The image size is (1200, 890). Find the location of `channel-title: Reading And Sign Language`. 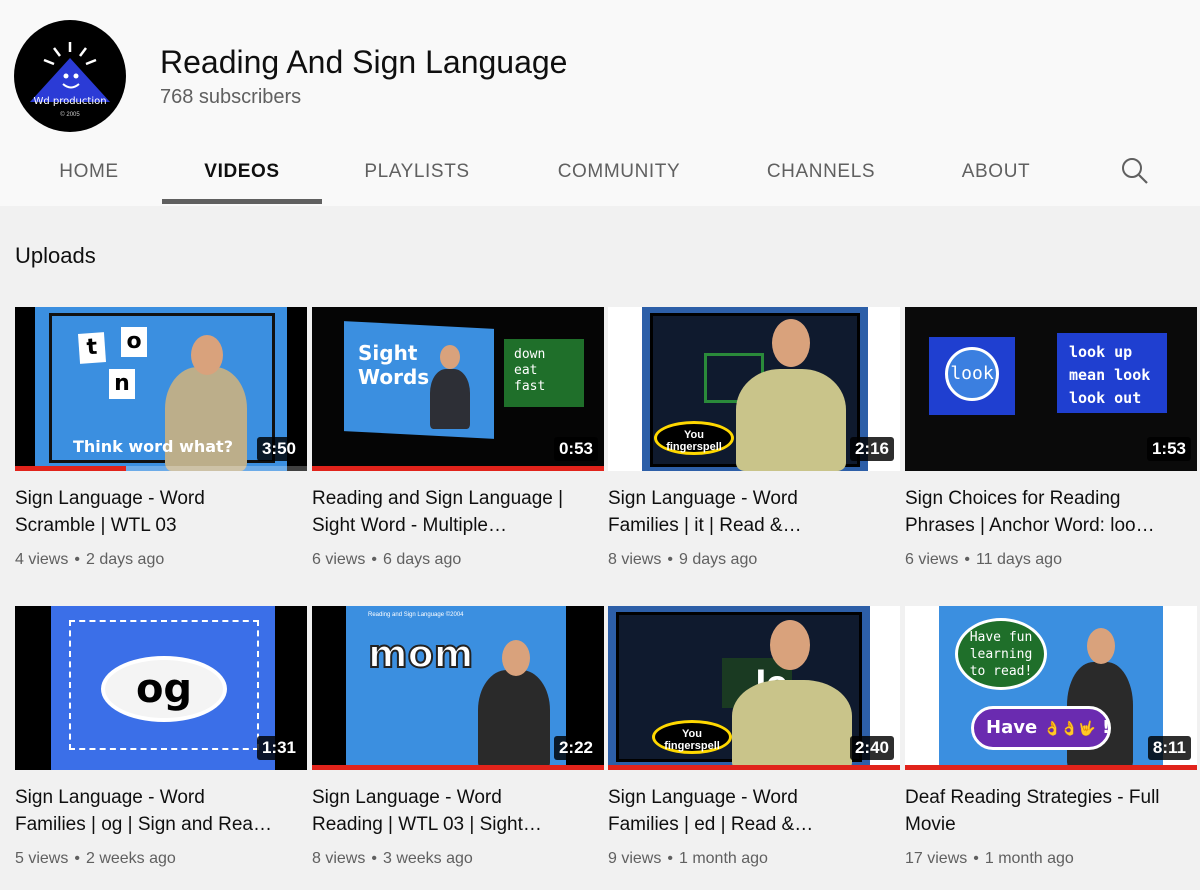

channel-title: Reading And Sign Language is located at coordinates (364, 62).